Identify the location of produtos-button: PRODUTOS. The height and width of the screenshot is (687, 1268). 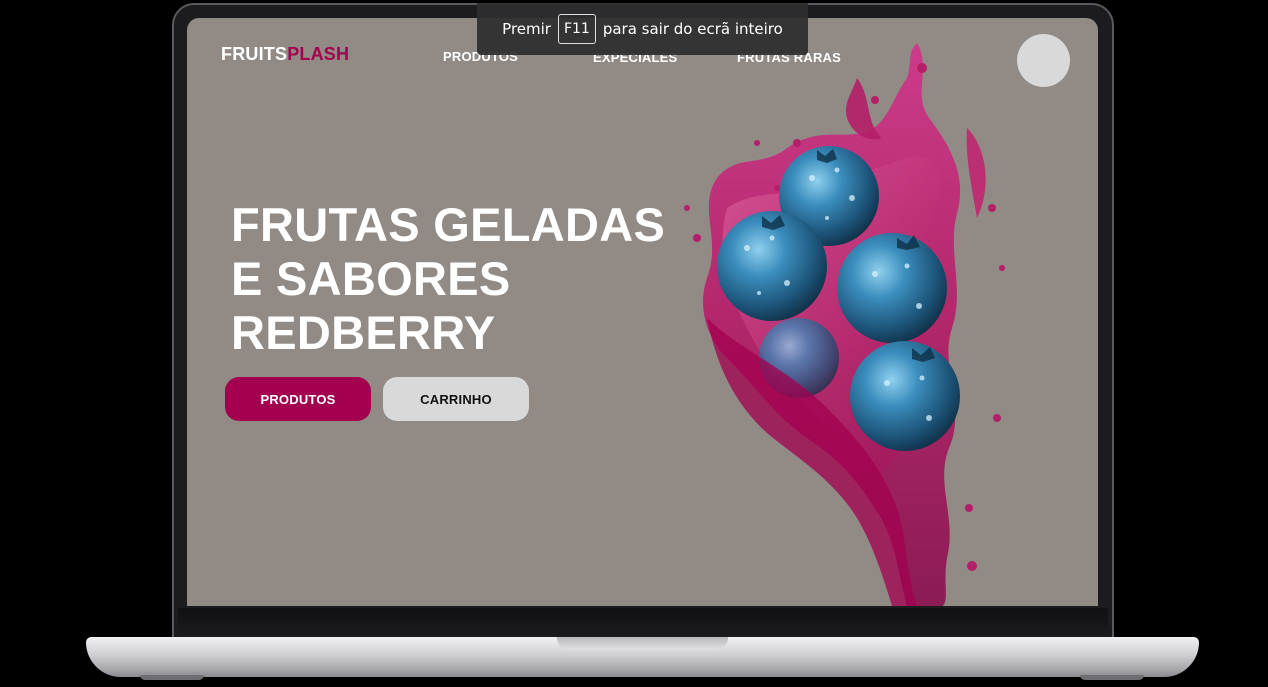
(298, 399).